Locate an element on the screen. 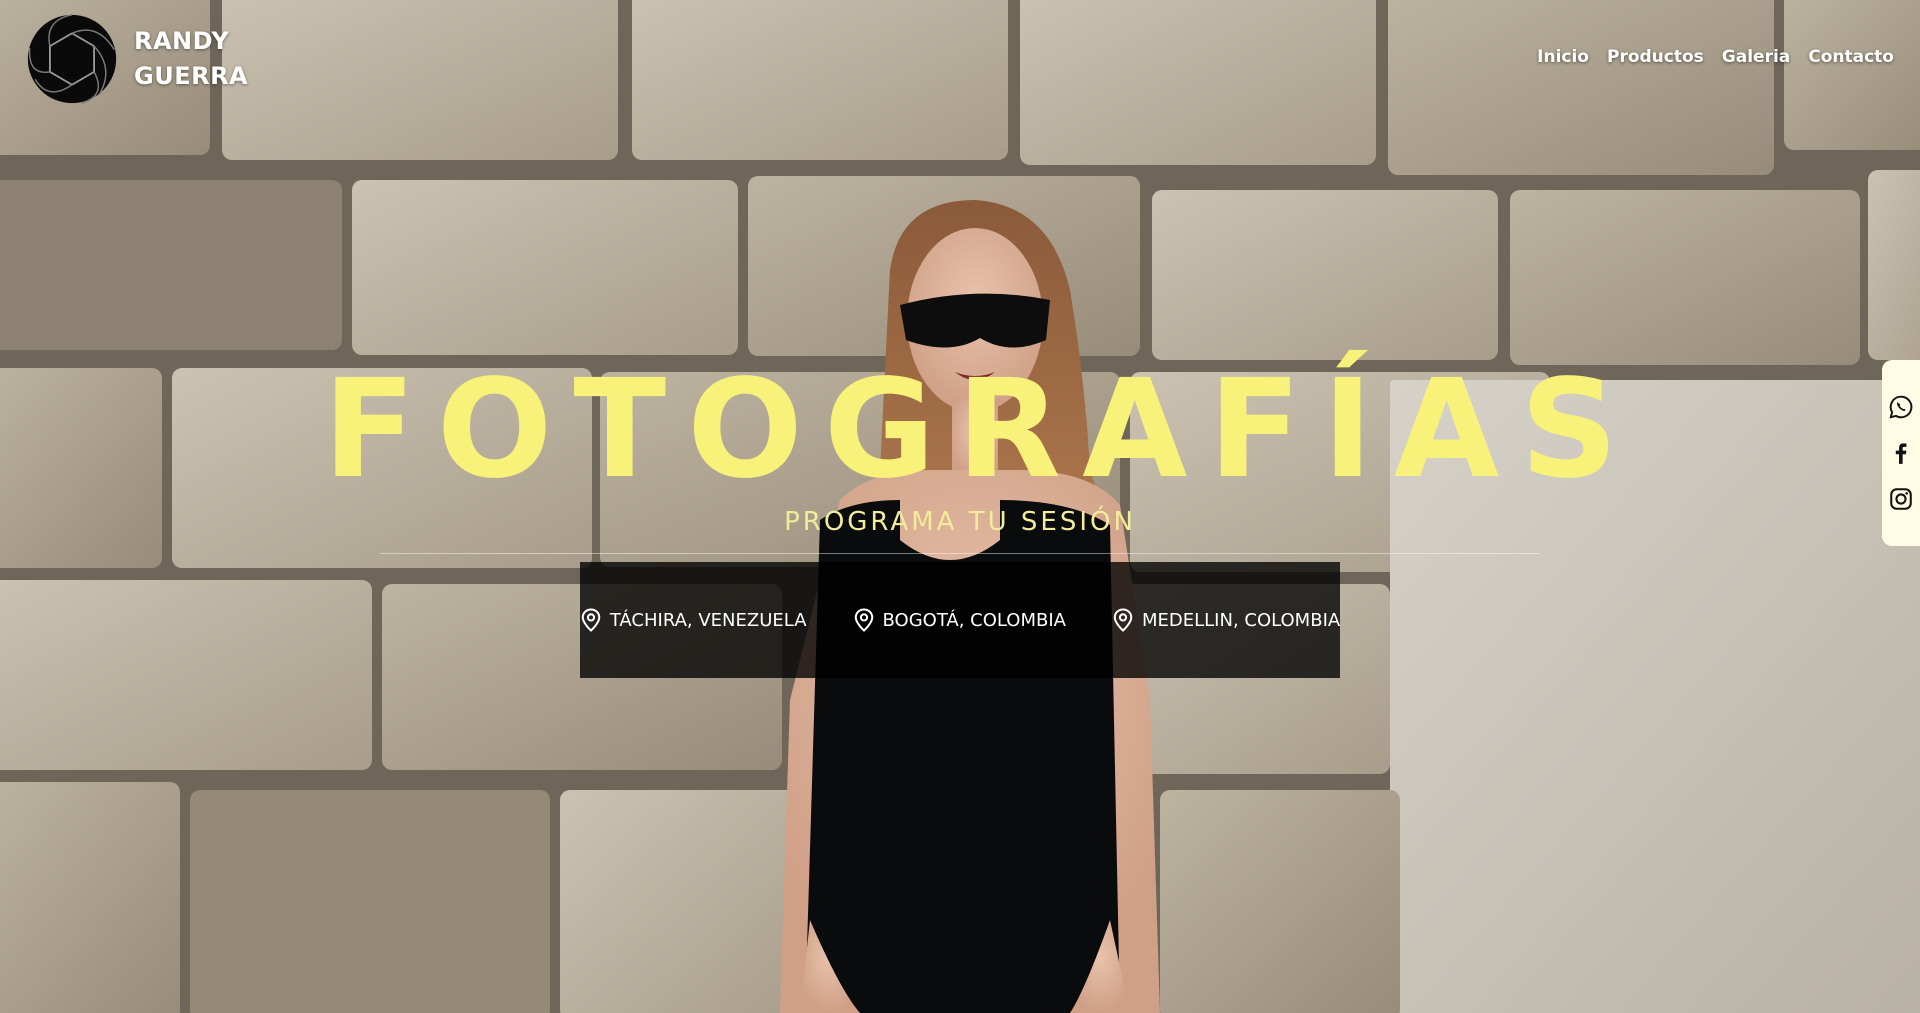 This screenshot has height=1013, width=1920. camera-aperture-icon is located at coordinates (72, 59).